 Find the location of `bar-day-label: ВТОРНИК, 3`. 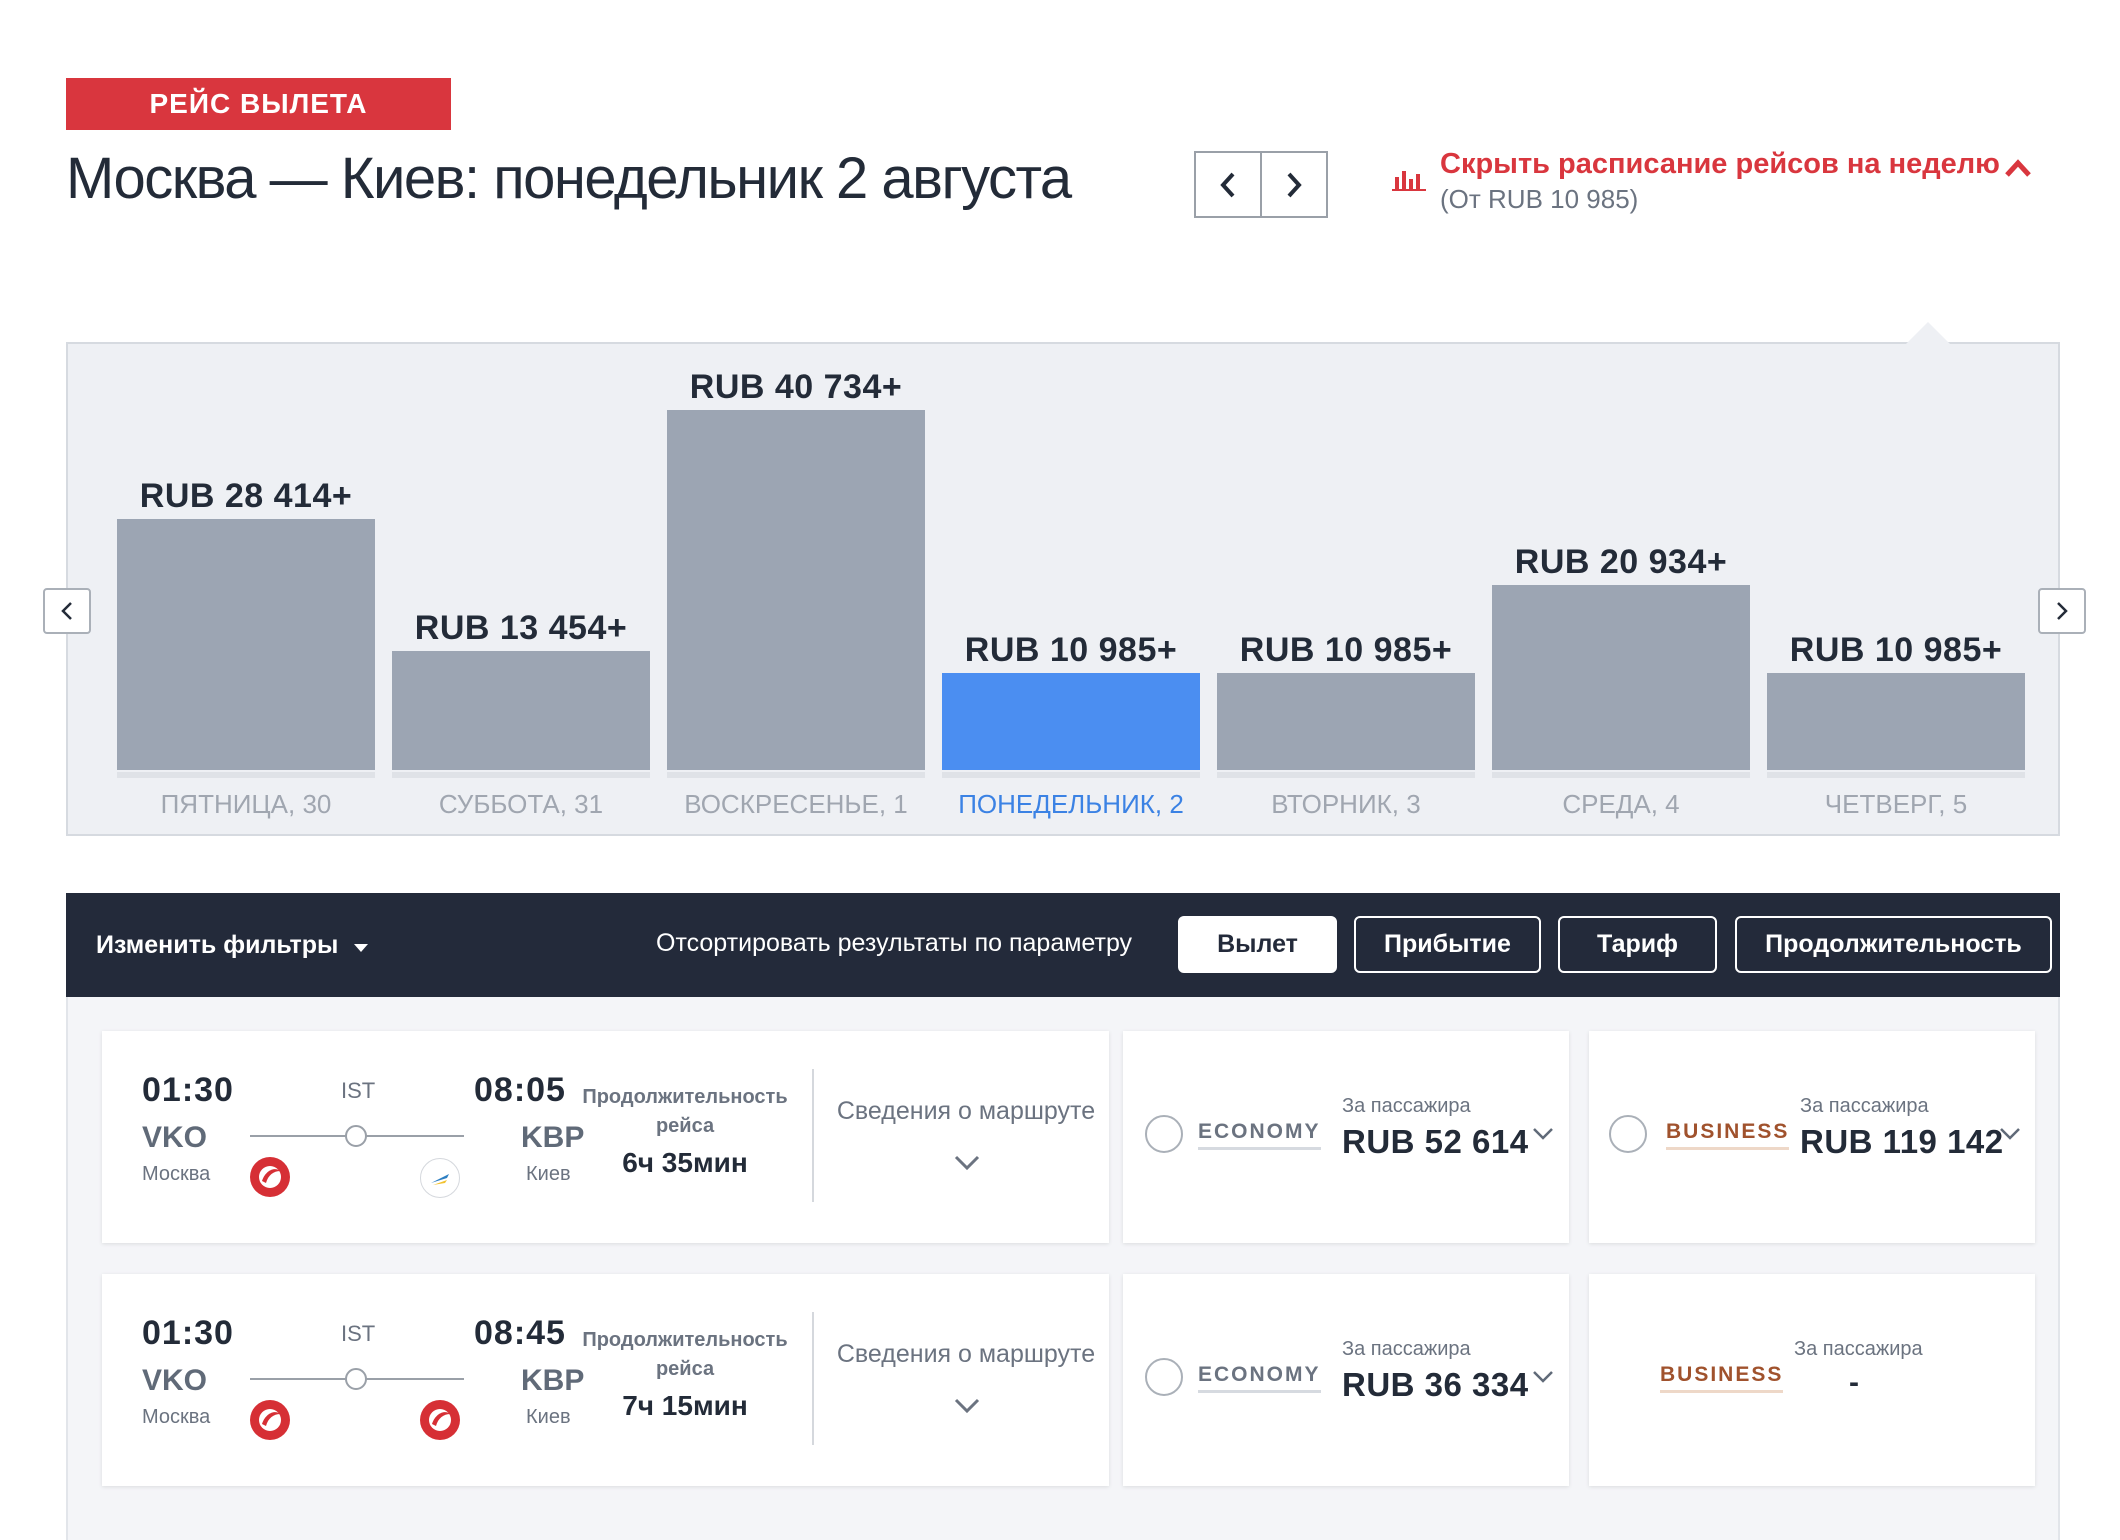

bar-day-label: ВТОРНИК, 3 is located at coordinates (1346, 804).